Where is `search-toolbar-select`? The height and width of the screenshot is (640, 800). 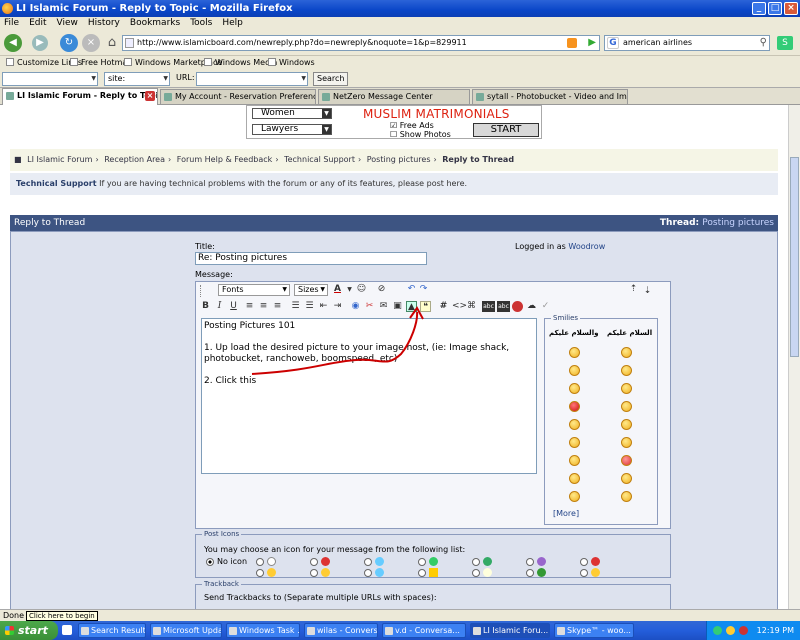
search-toolbar-select is located at coordinates (50, 79).